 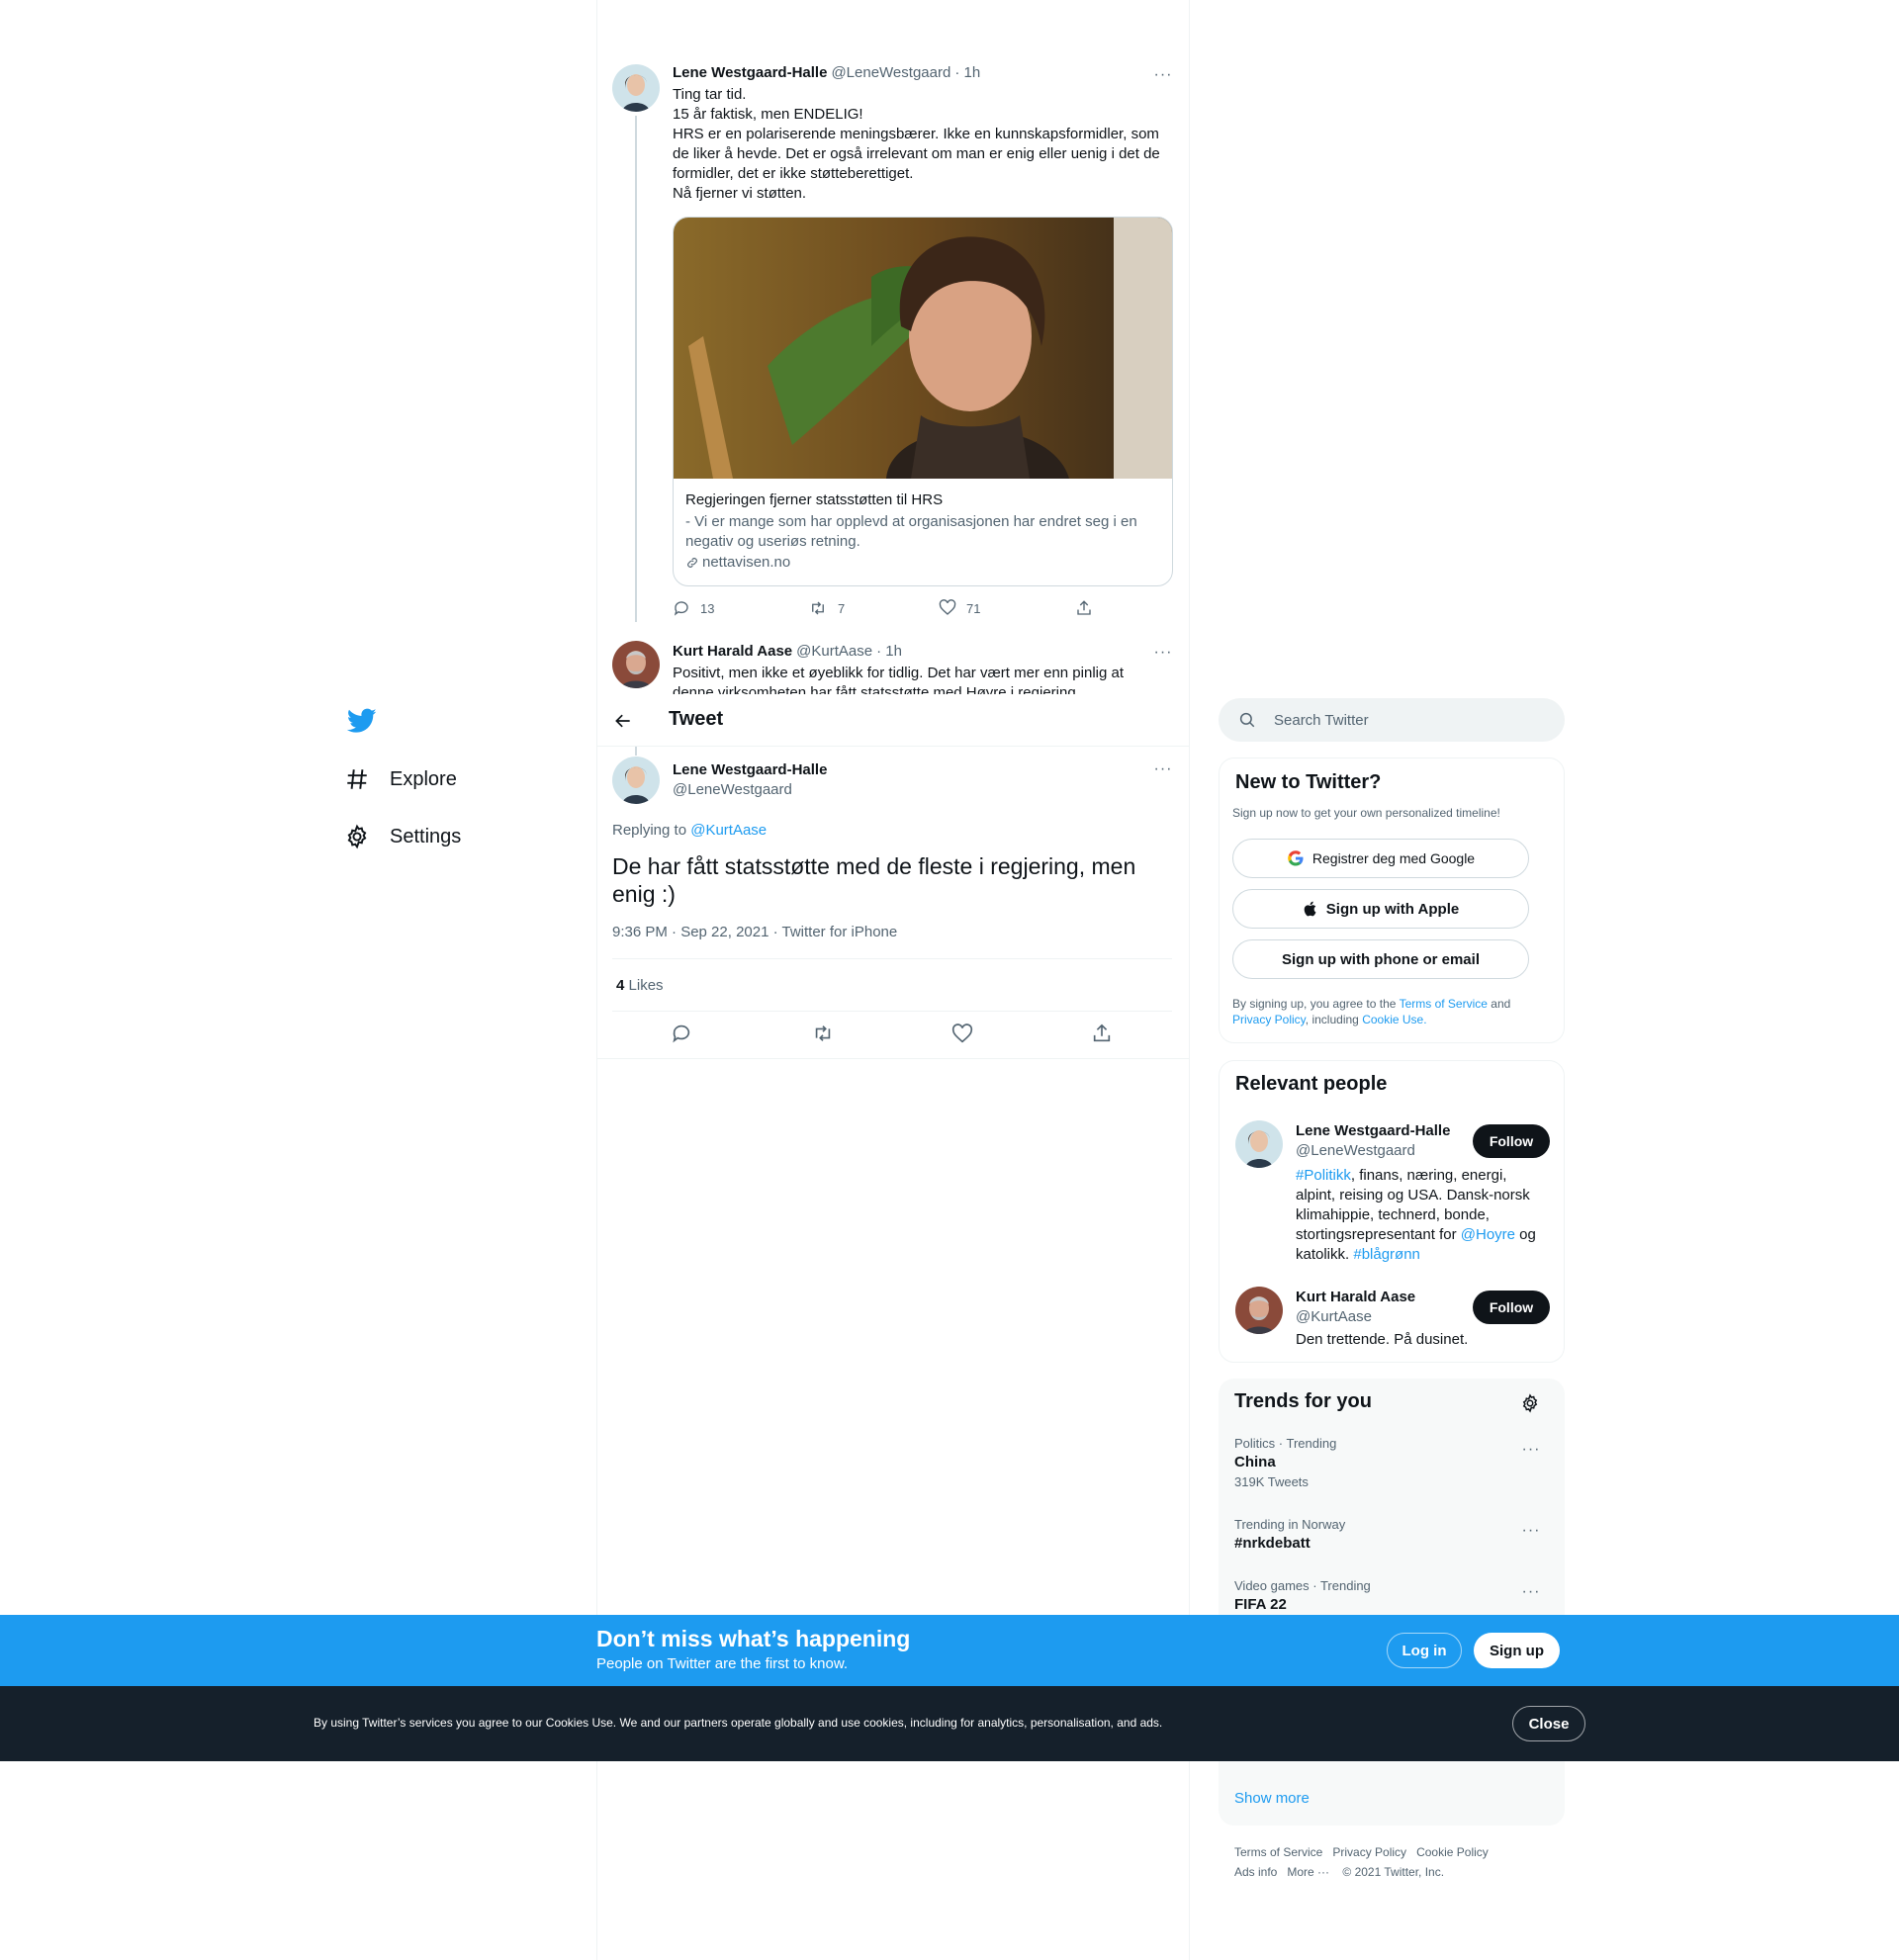 I want to click on trend-item: Trending in Norway #nrkdebatt ···, so click(x=1392, y=1540).